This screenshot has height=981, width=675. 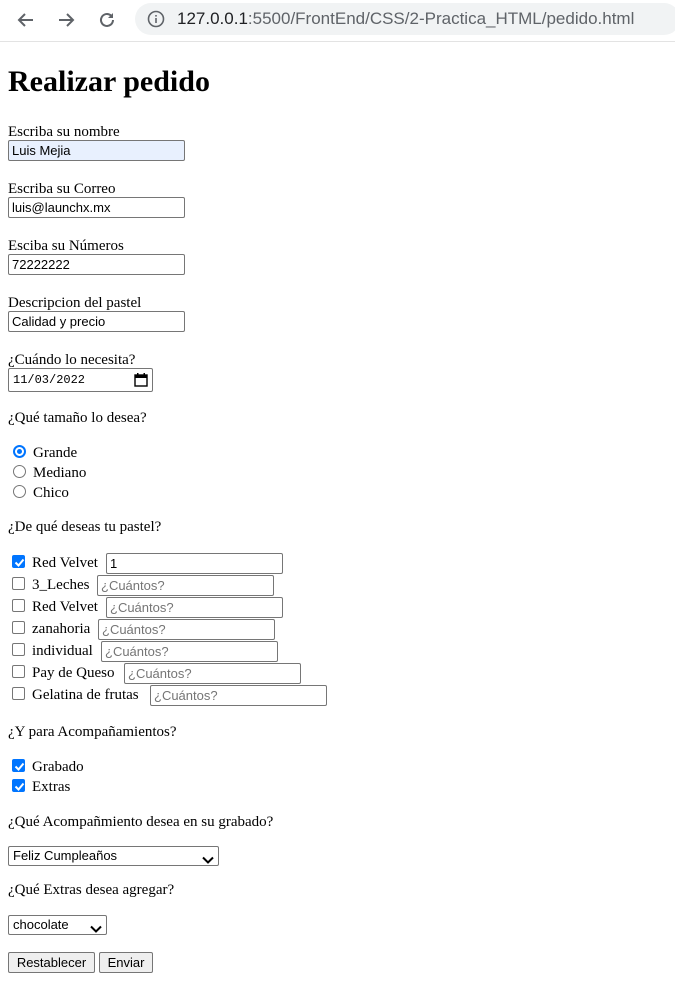 I want to click on number-label: Esciba su Números, so click(x=66, y=246).